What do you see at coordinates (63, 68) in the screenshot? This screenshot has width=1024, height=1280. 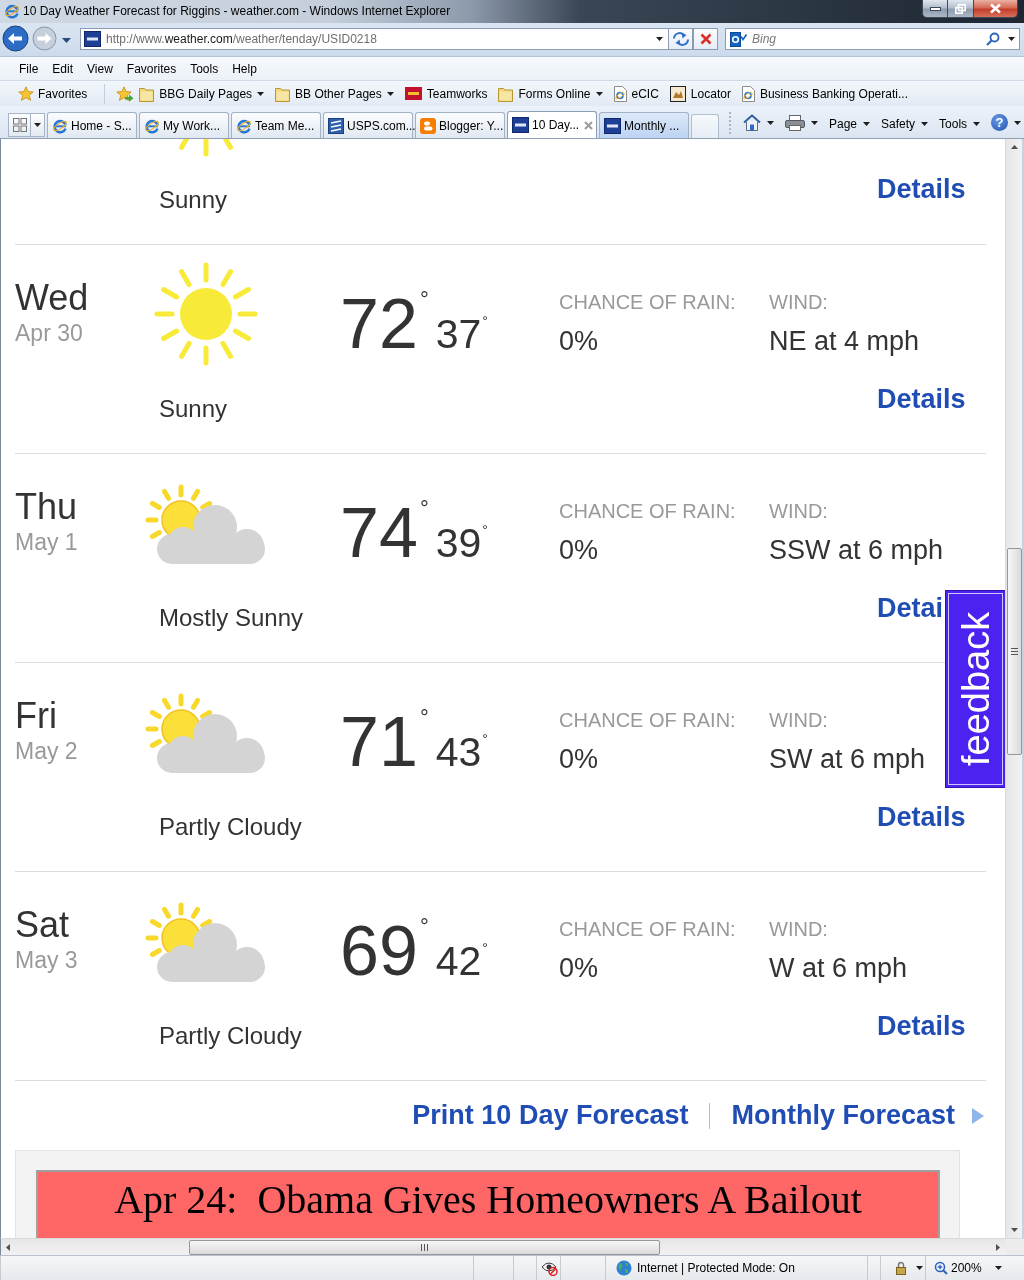 I see `menu-item: Edit` at bounding box center [63, 68].